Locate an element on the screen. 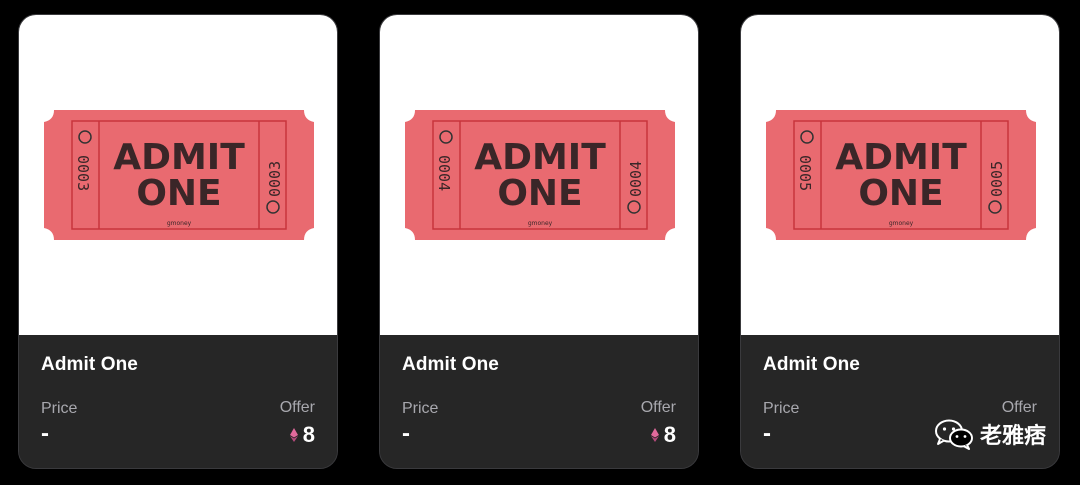 The height and width of the screenshot is (485, 1080). watermark: 老雅痞 is located at coordinates (990, 434).